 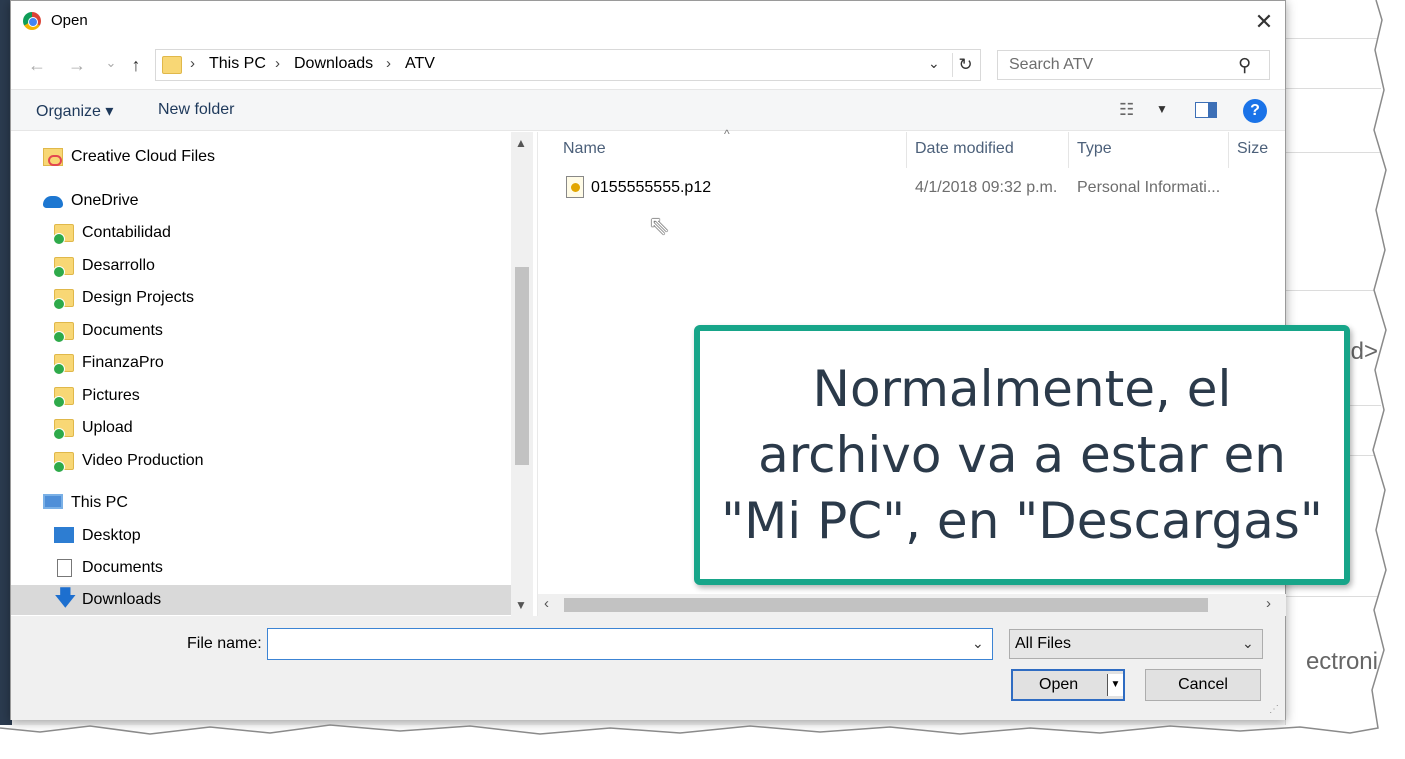 What do you see at coordinates (420, 64) in the screenshot?
I see `breadcrumb-atv: ATV` at bounding box center [420, 64].